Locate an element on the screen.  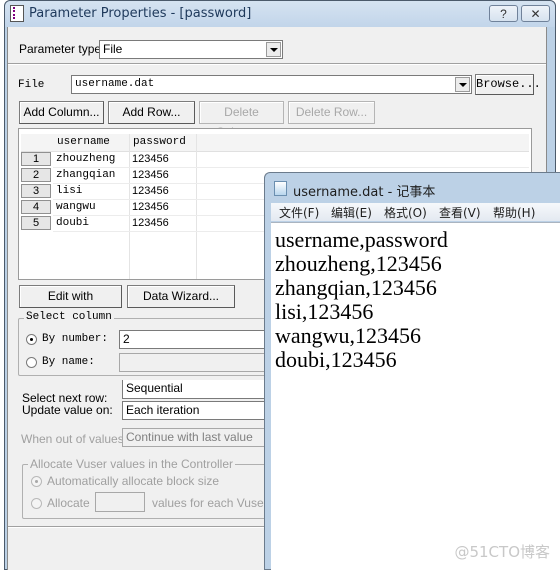
column-header-username: username is located at coordinates (83, 142).